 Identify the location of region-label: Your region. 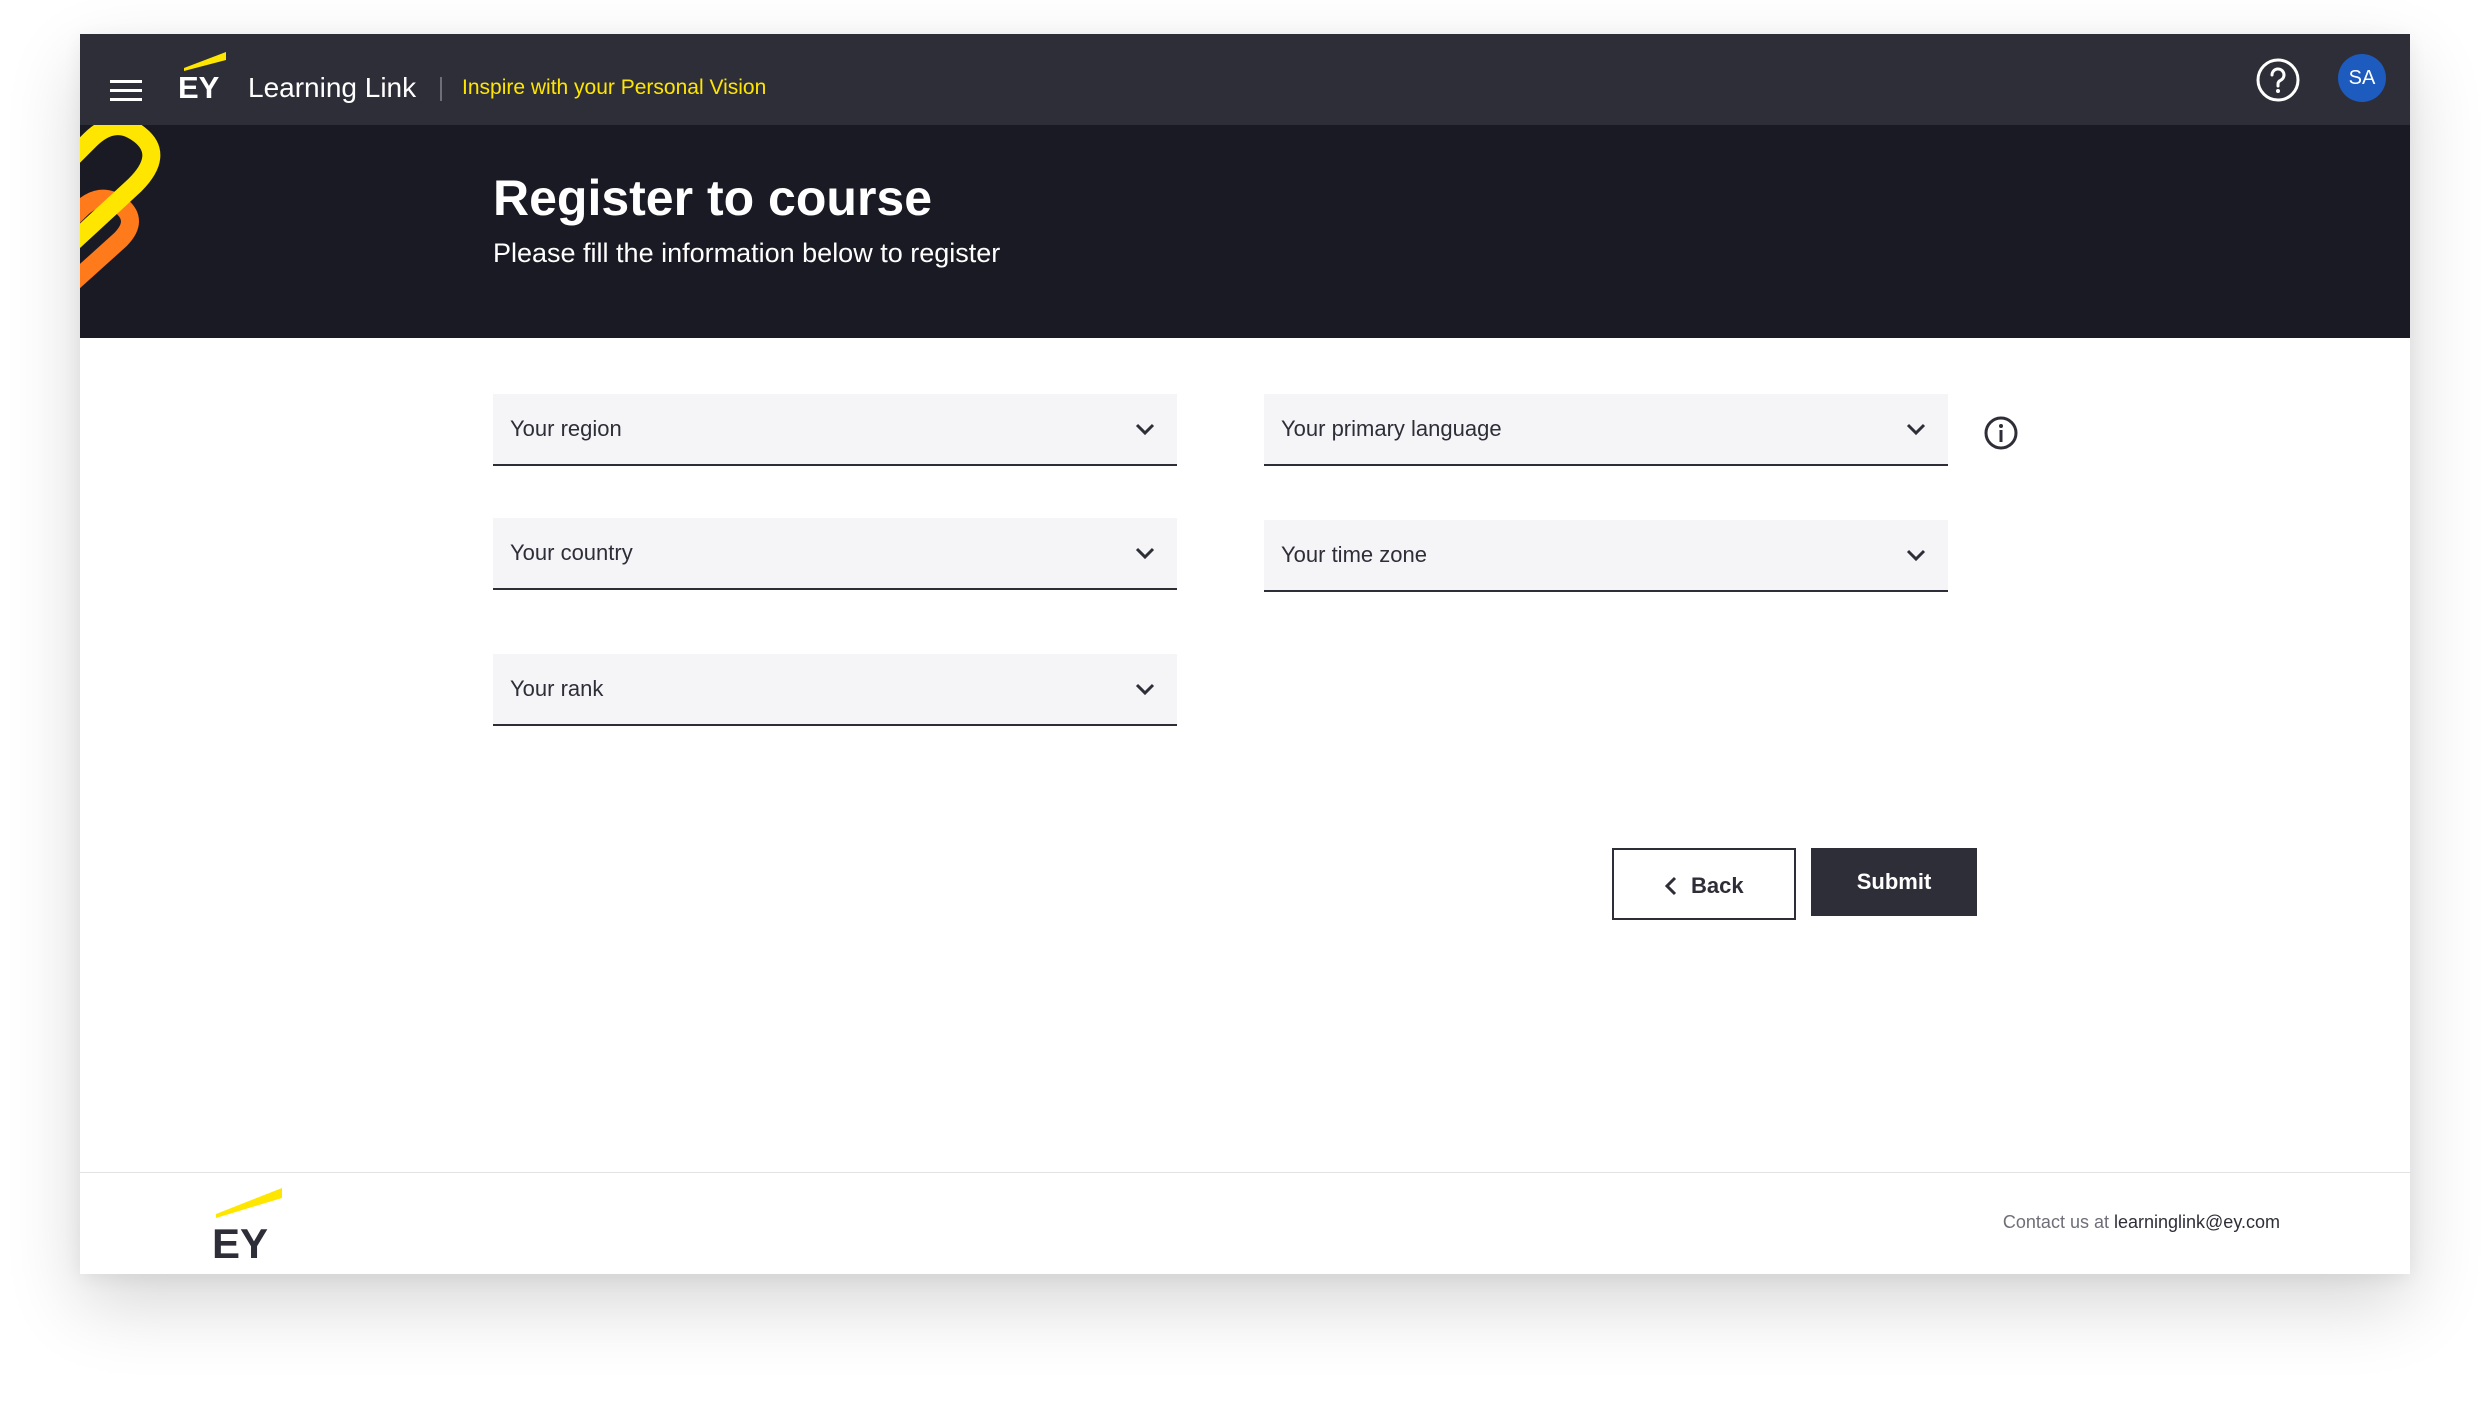
(566, 428).